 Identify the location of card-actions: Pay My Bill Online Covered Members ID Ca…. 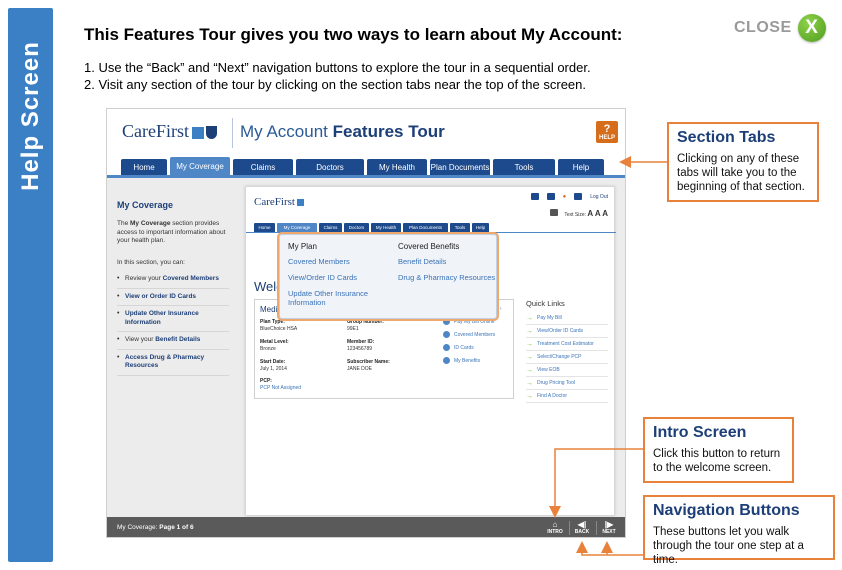
(469, 344).